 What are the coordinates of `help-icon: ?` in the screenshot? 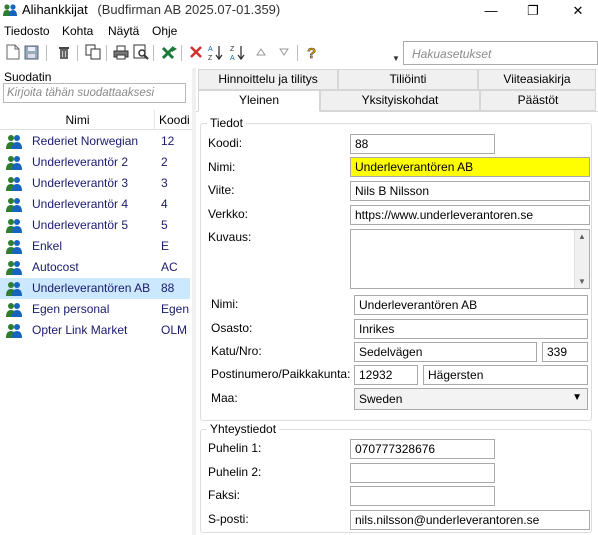 It's located at (312, 52).